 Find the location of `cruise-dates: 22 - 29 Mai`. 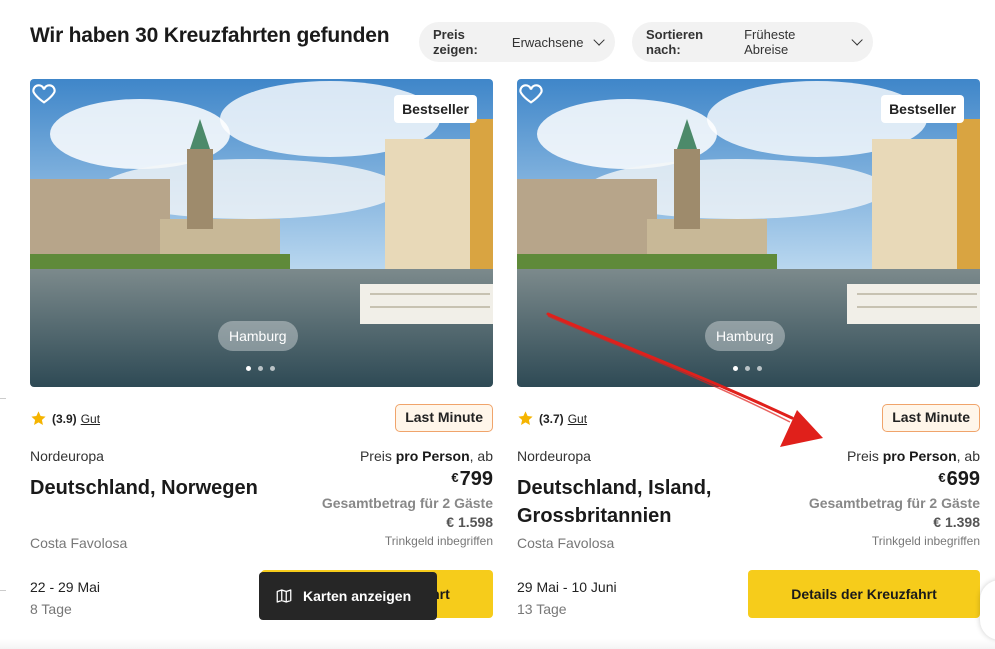

cruise-dates: 22 - 29 Mai is located at coordinates (65, 587).